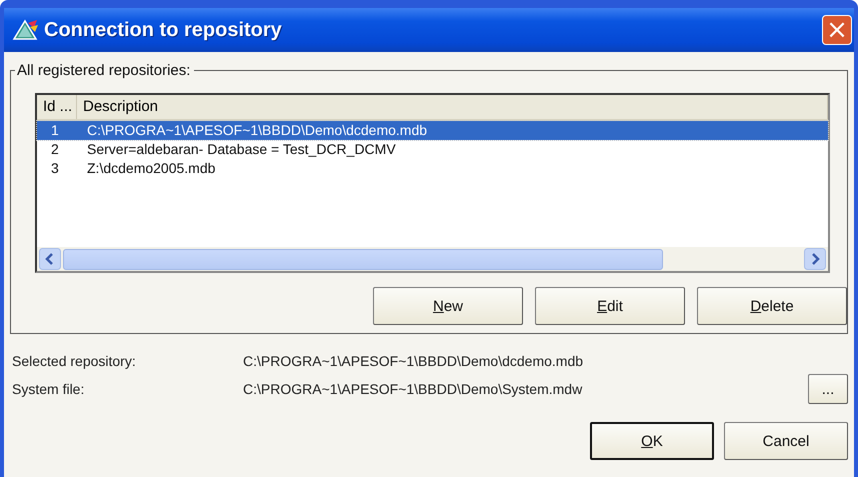 The height and width of the screenshot is (477, 858). What do you see at coordinates (786, 441) in the screenshot?
I see `cancel-button: Cancel` at bounding box center [786, 441].